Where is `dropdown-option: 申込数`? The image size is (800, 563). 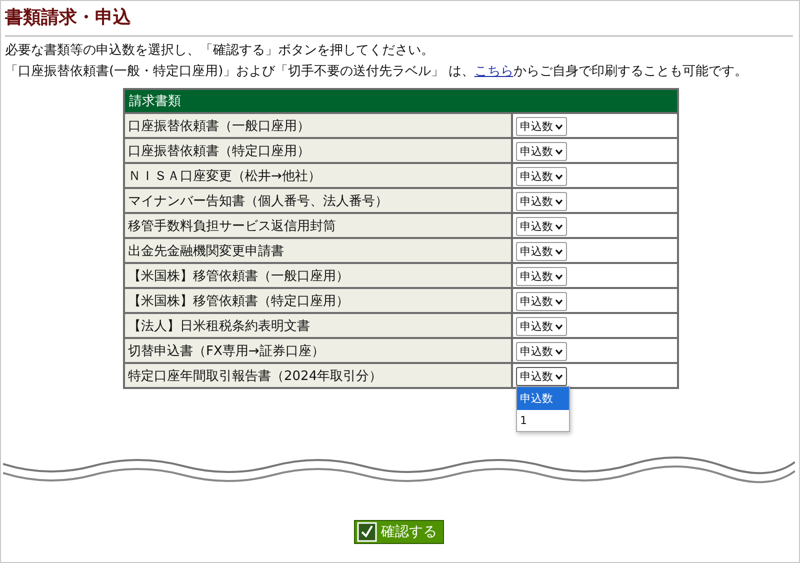
dropdown-option: 申込数 is located at coordinates (543, 398).